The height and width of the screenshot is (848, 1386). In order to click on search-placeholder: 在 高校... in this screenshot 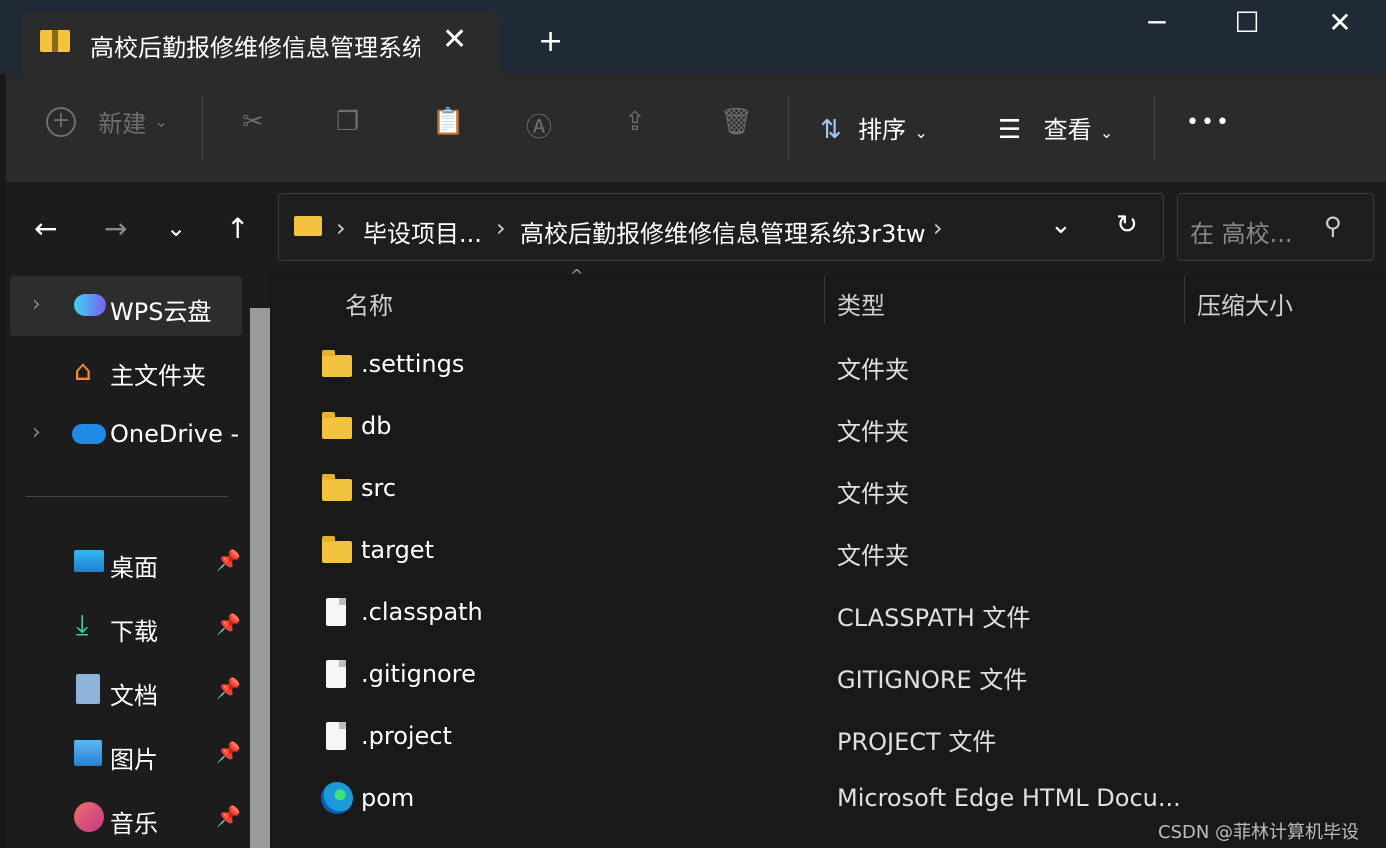, I will do `click(1241, 231)`.